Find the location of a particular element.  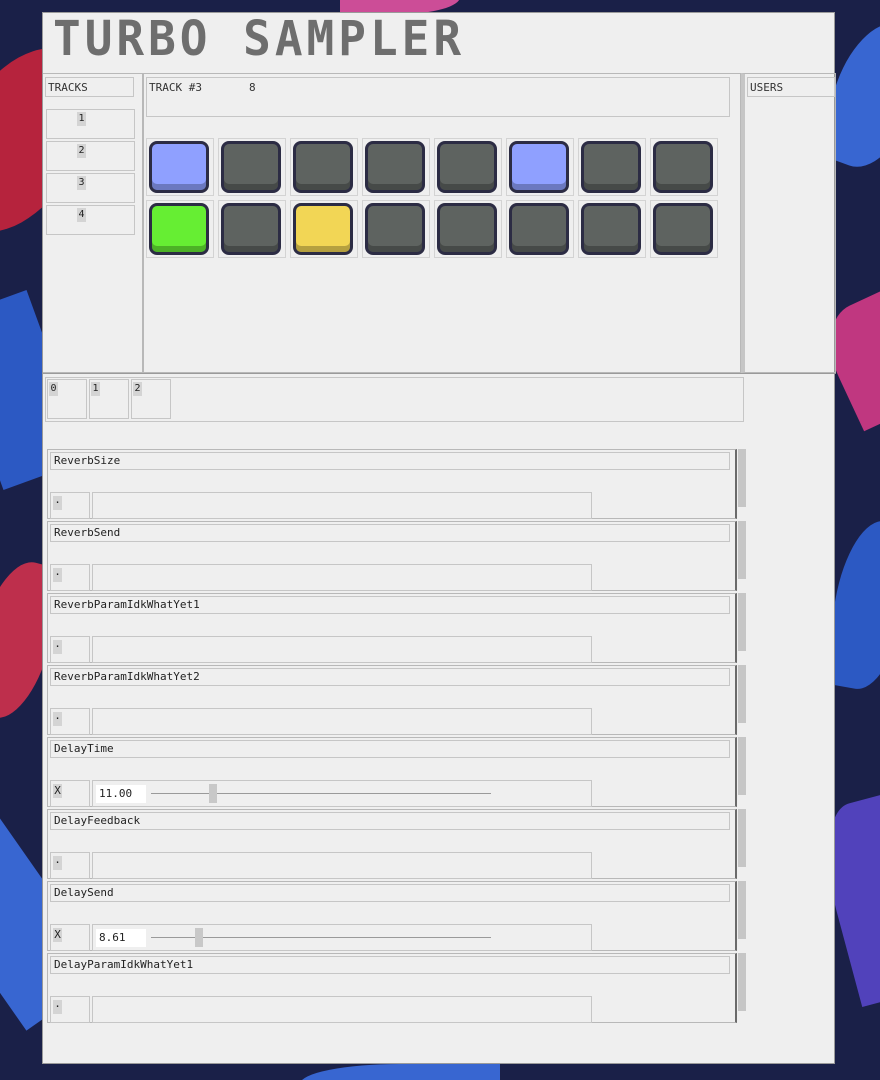

param-slider-track is located at coordinates (321, 793).